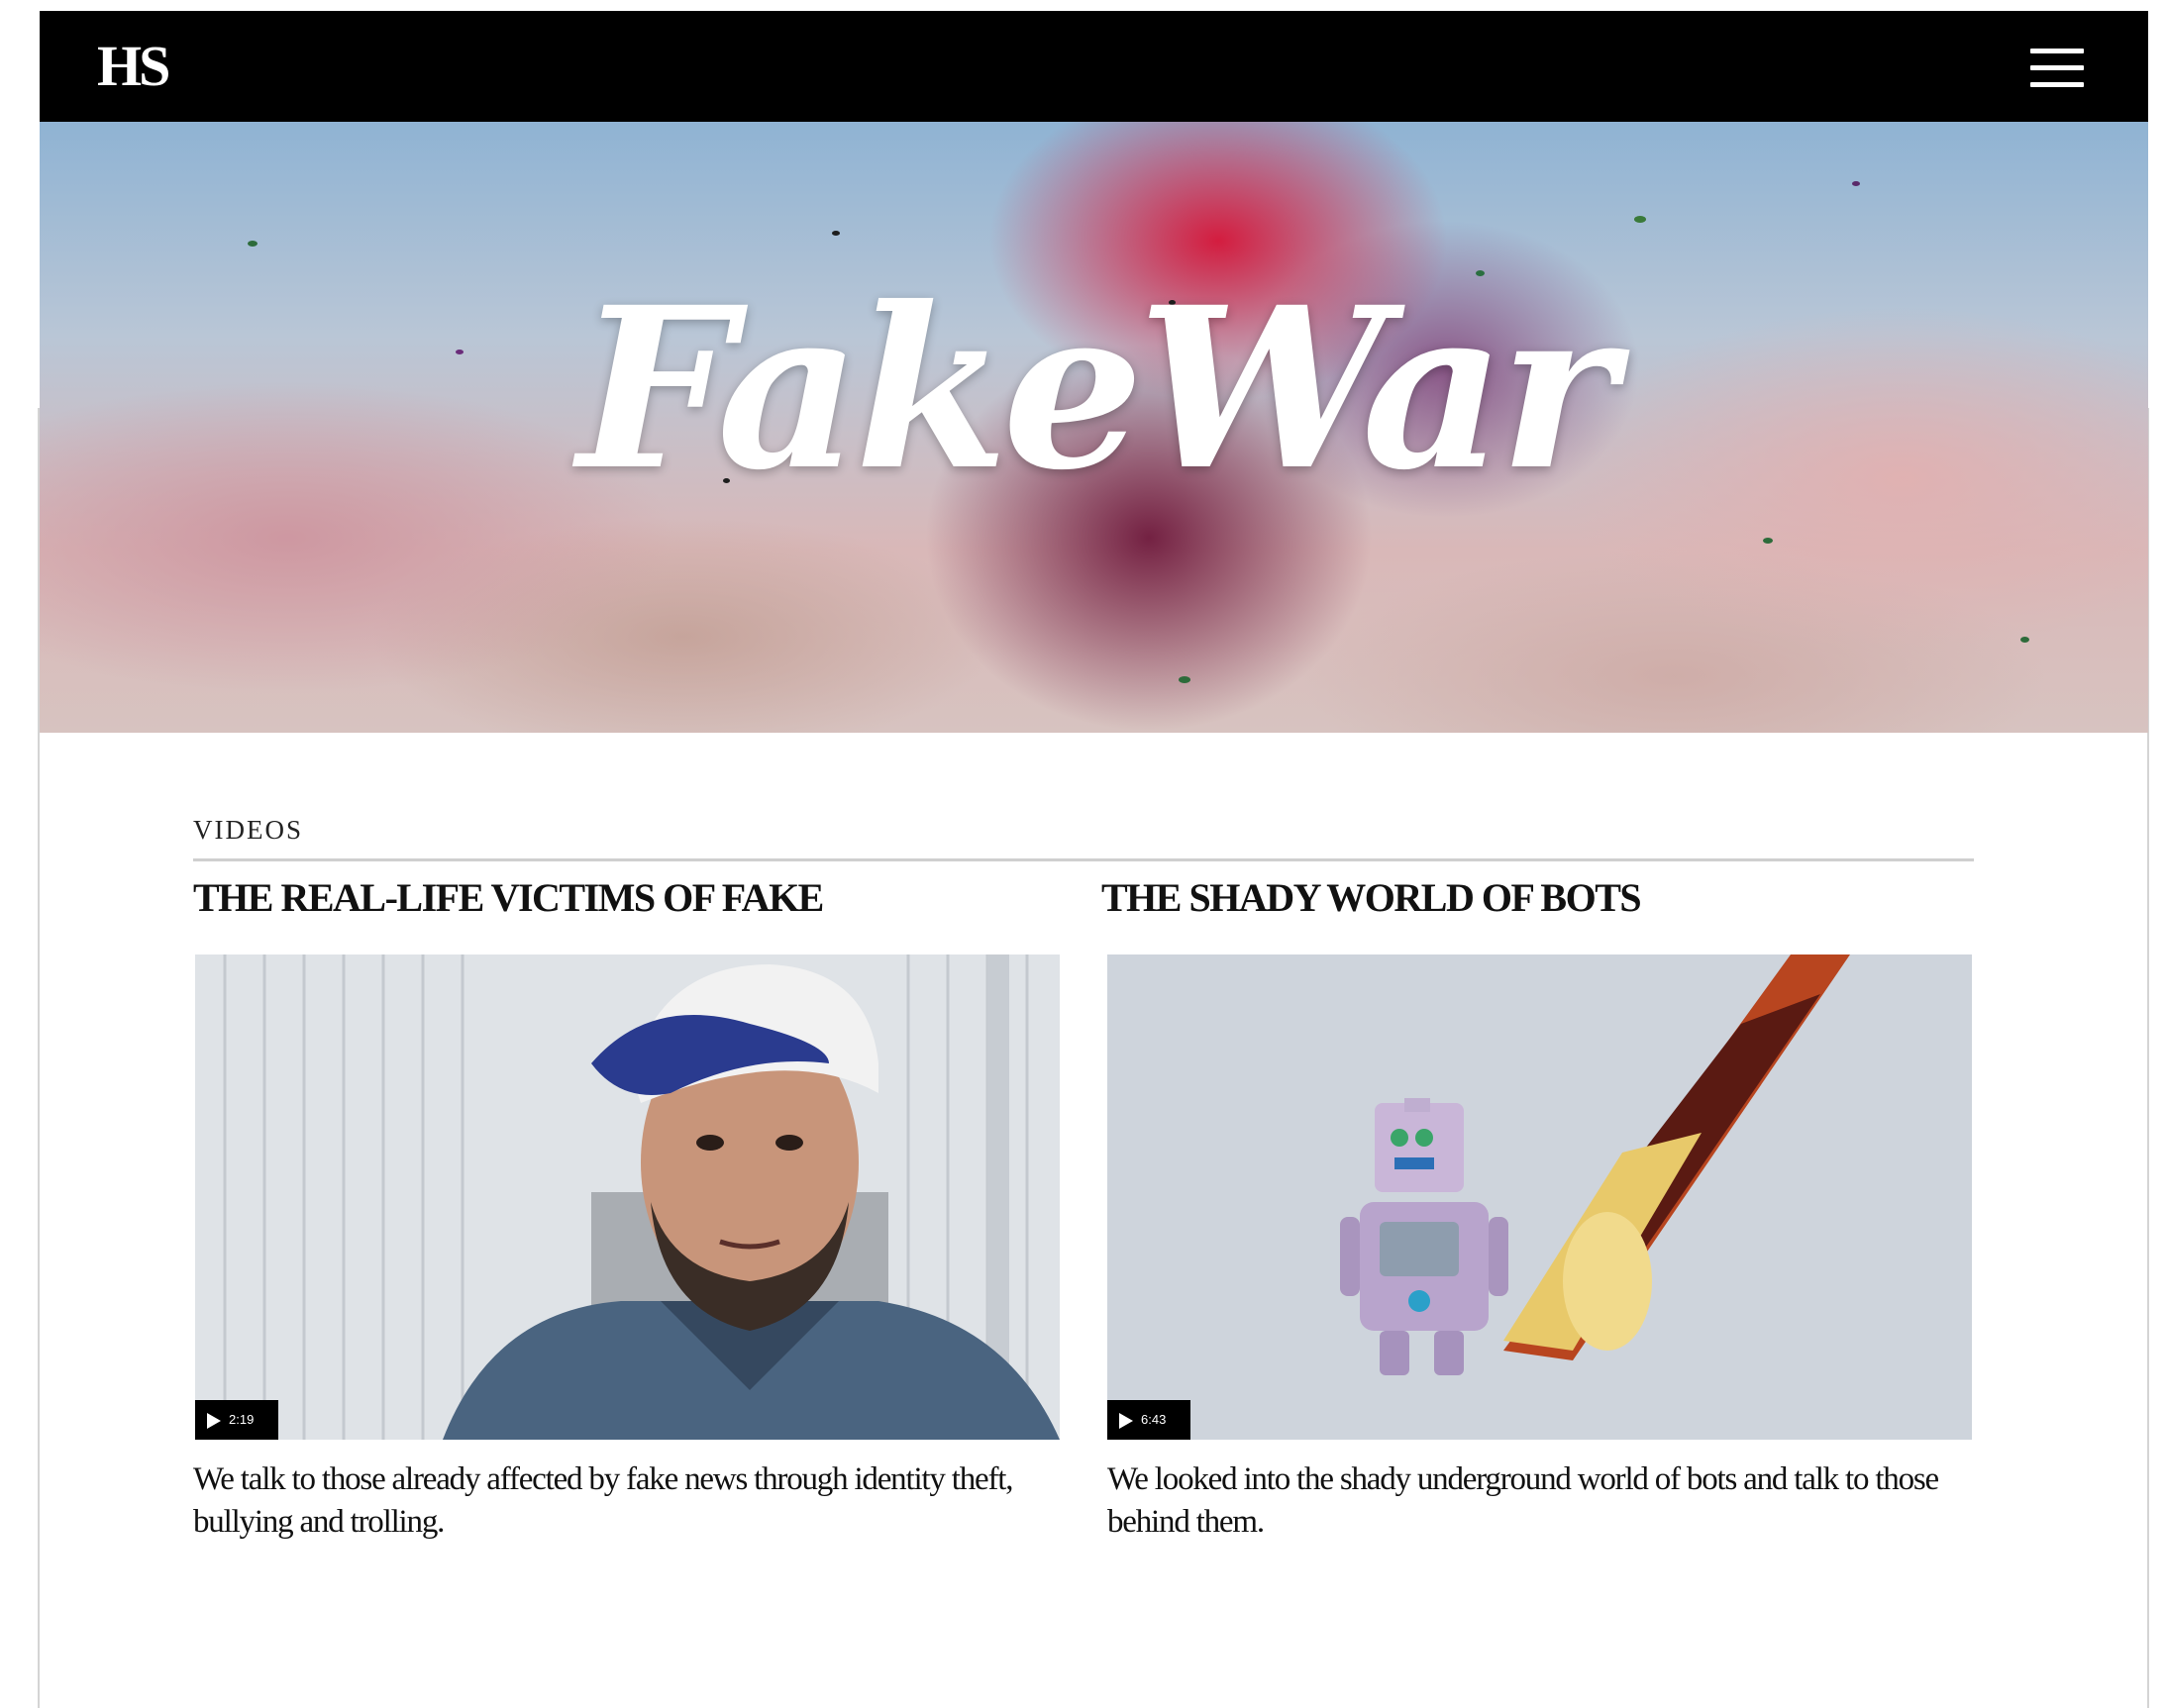 Image resolution: width=2167 pixels, height=1708 pixels. Describe the element at coordinates (1371, 898) in the screenshot. I see `video-headline-bots: THE SHADY WORLD OF BOTS` at that location.